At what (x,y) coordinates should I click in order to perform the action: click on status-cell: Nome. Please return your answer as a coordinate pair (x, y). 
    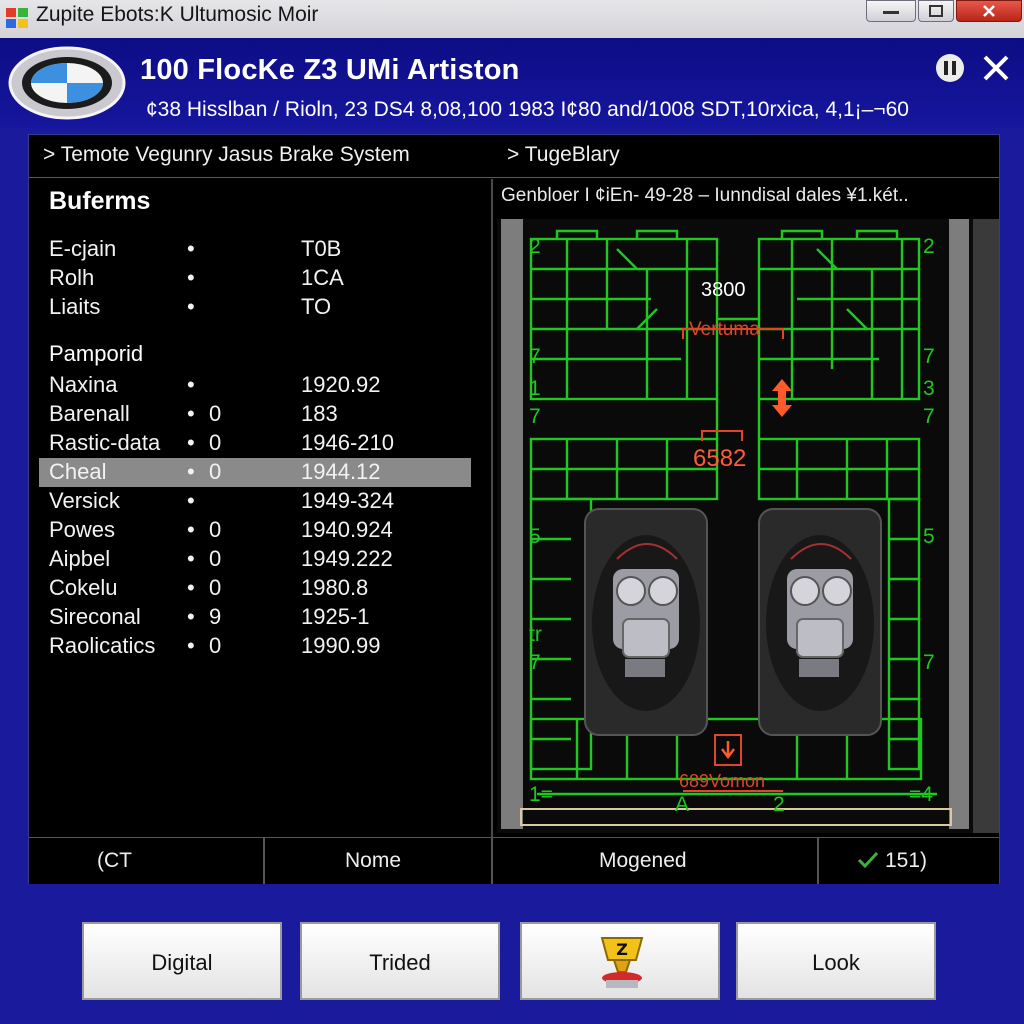
    Looking at the image, I should click on (379, 861).